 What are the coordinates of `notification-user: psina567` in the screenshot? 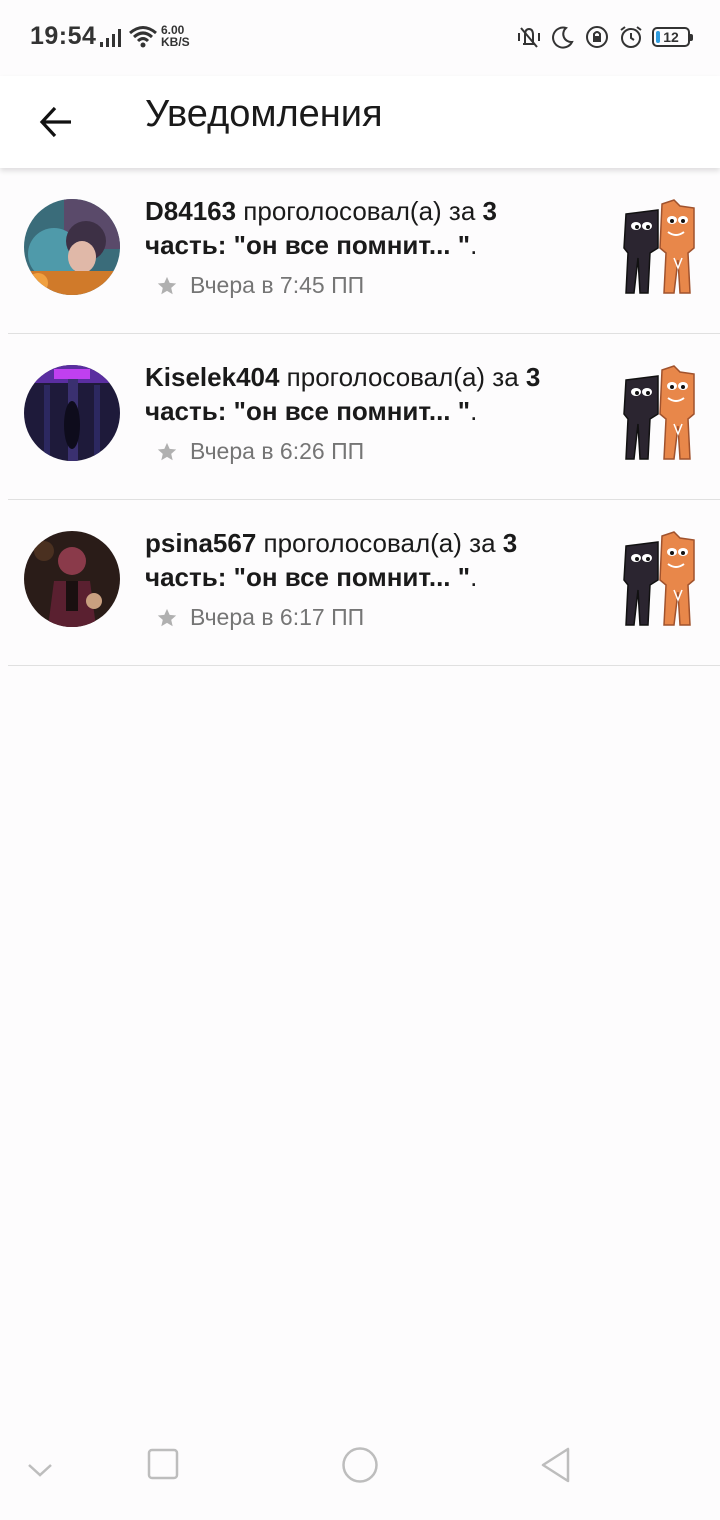 It's located at (201, 543).